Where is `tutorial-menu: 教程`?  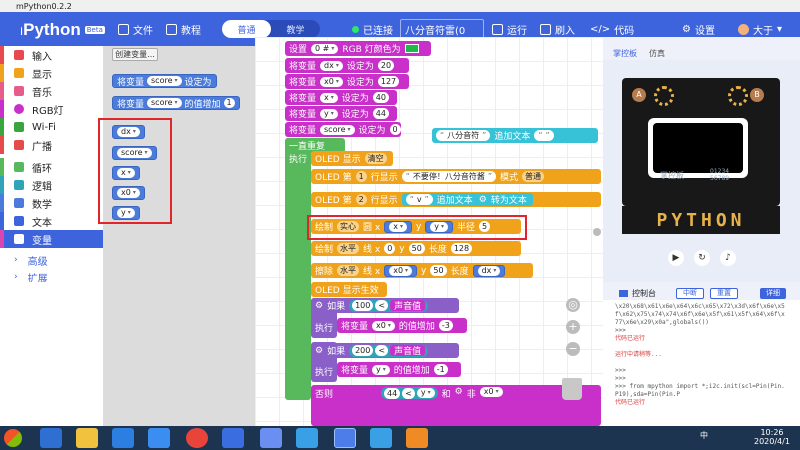 tutorial-menu: 教程 is located at coordinates (183, 29).